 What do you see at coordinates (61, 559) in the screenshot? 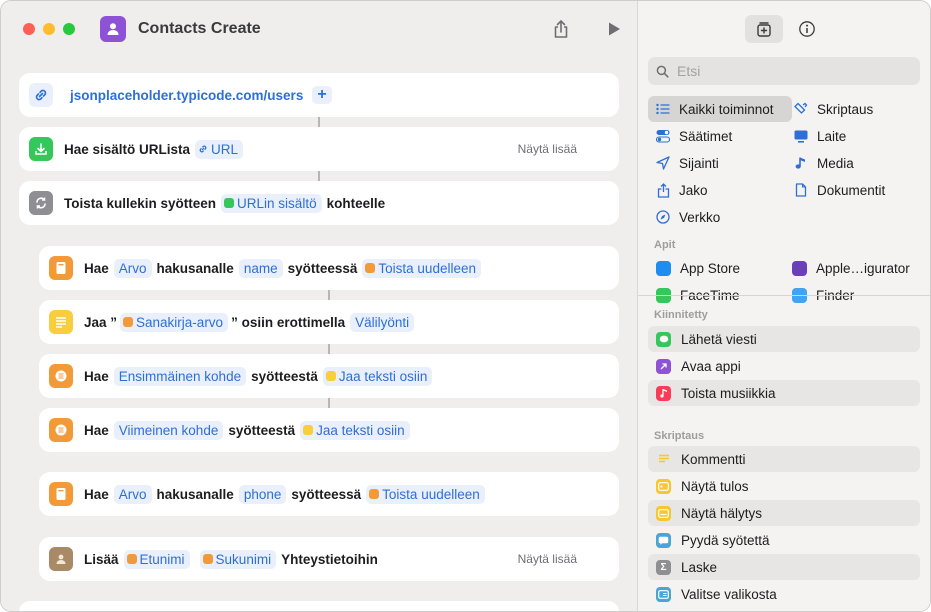
I see `contacts-app-icon` at bounding box center [61, 559].